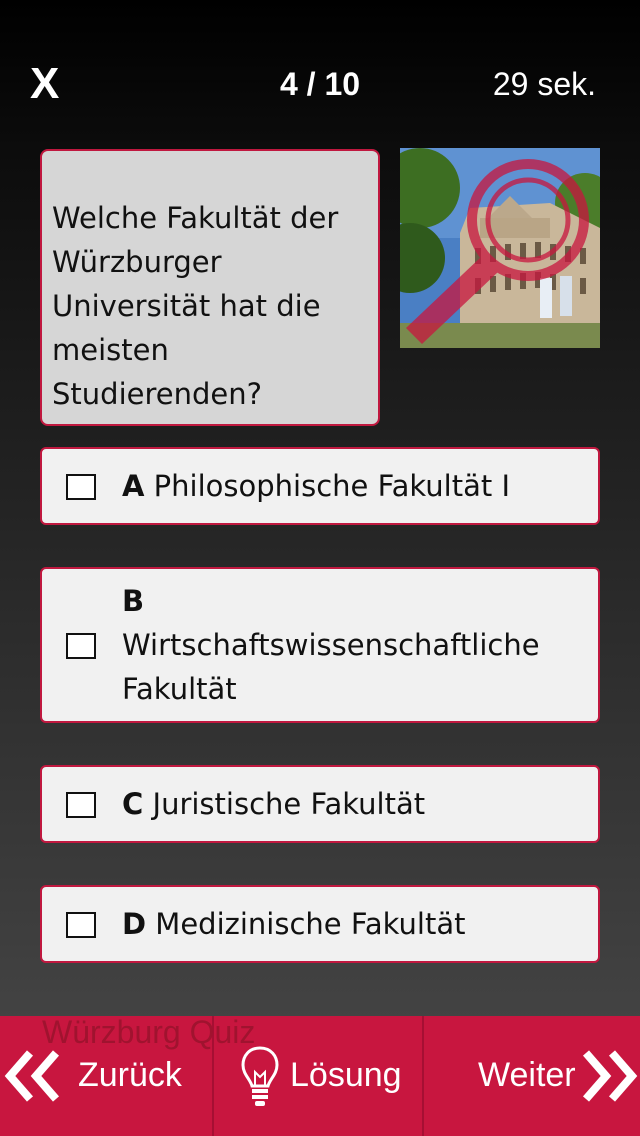 The image size is (640, 1136). I want to click on university-building-image, so click(500, 248).